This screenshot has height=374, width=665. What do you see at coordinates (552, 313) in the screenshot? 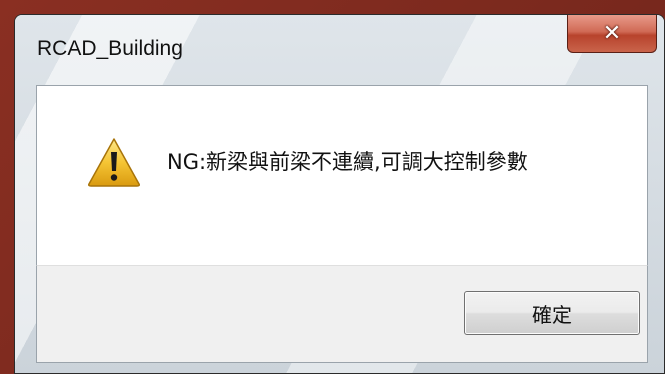
I see `ok-button: 確定` at bounding box center [552, 313].